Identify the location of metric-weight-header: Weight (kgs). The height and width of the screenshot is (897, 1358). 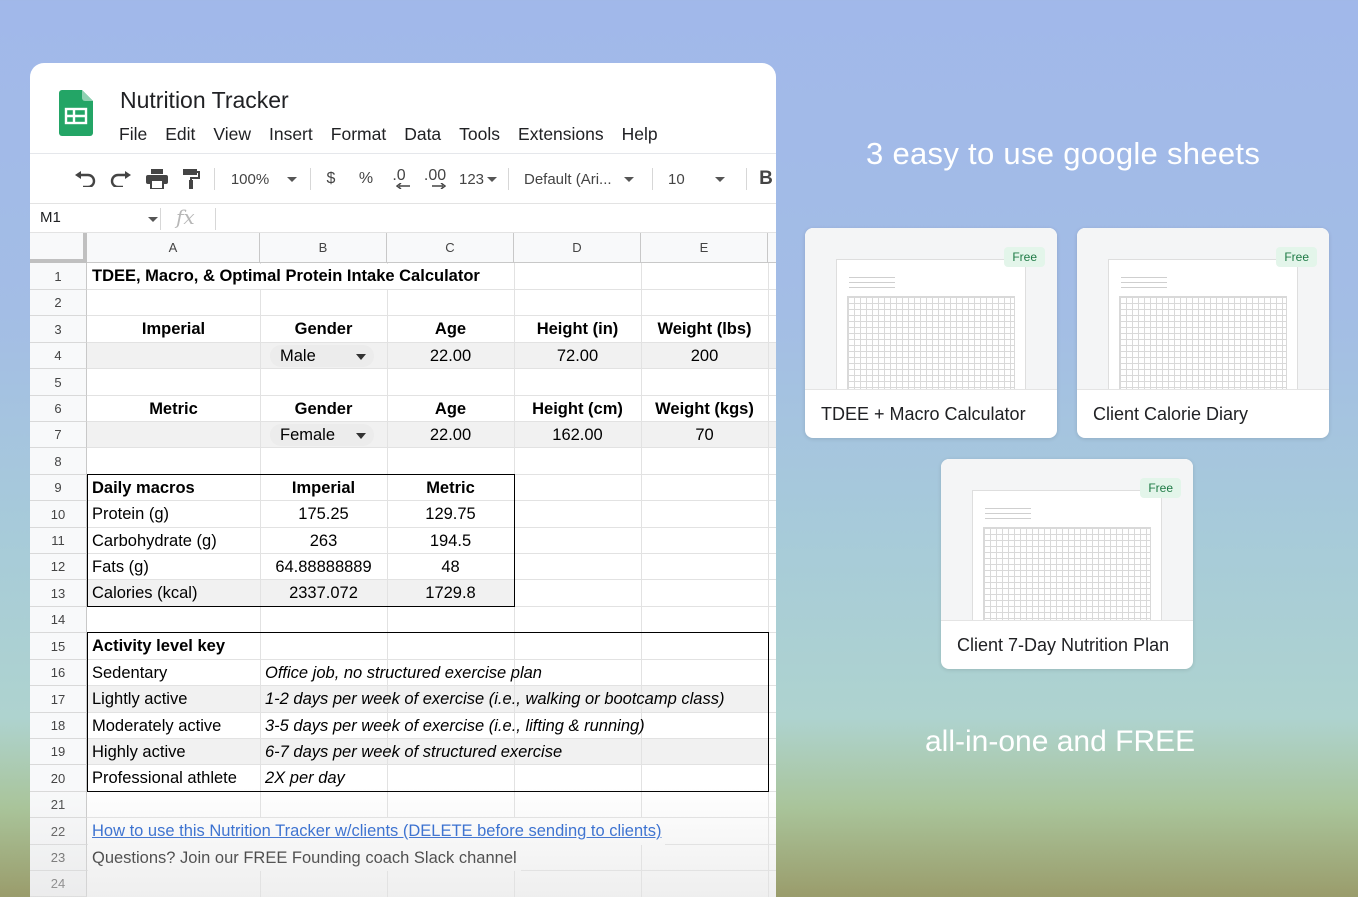
(704, 409).